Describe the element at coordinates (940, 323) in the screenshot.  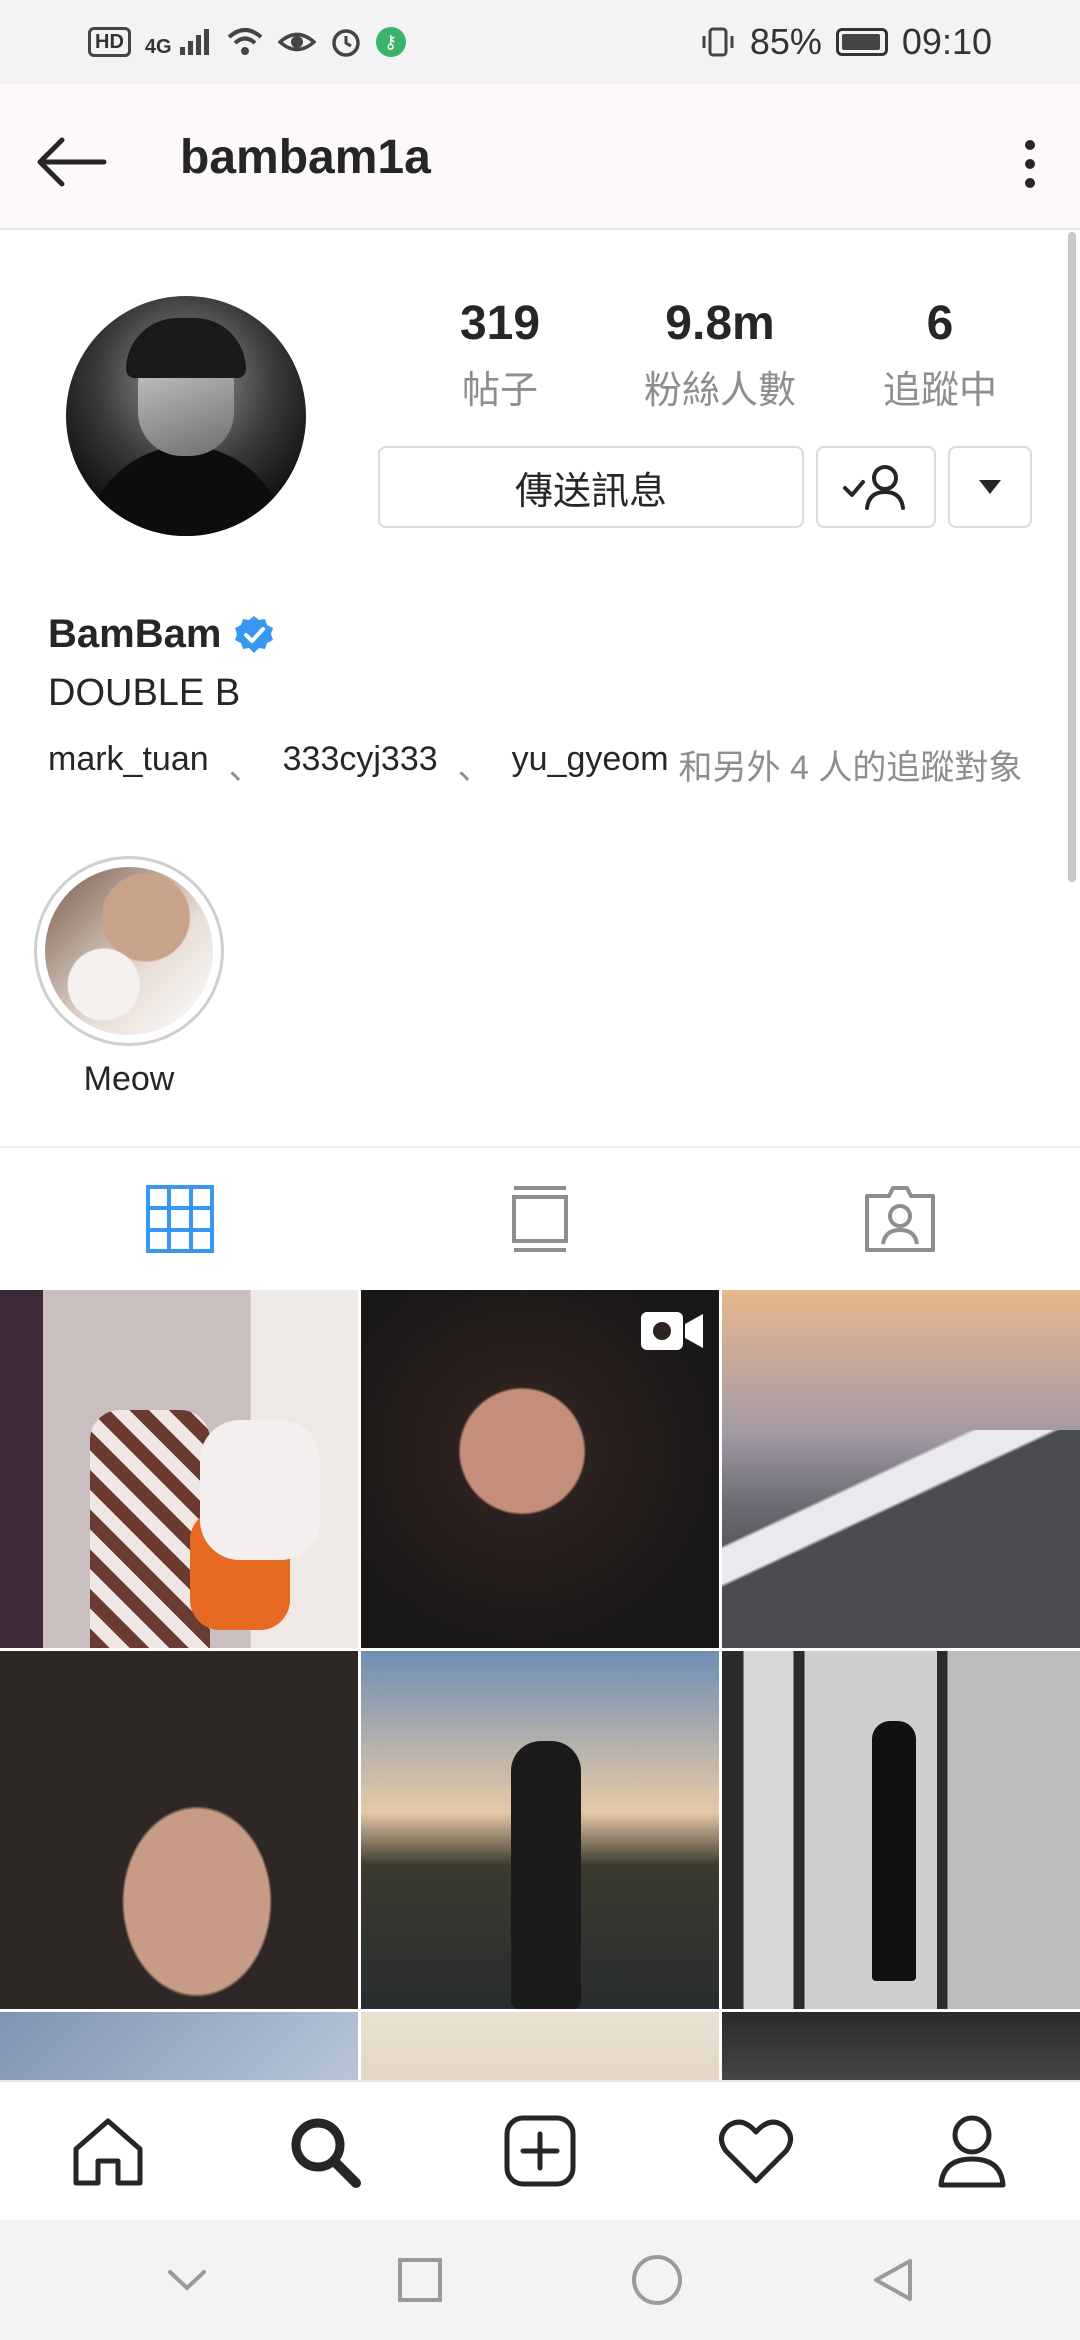
I see `stat-value: 6` at that location.